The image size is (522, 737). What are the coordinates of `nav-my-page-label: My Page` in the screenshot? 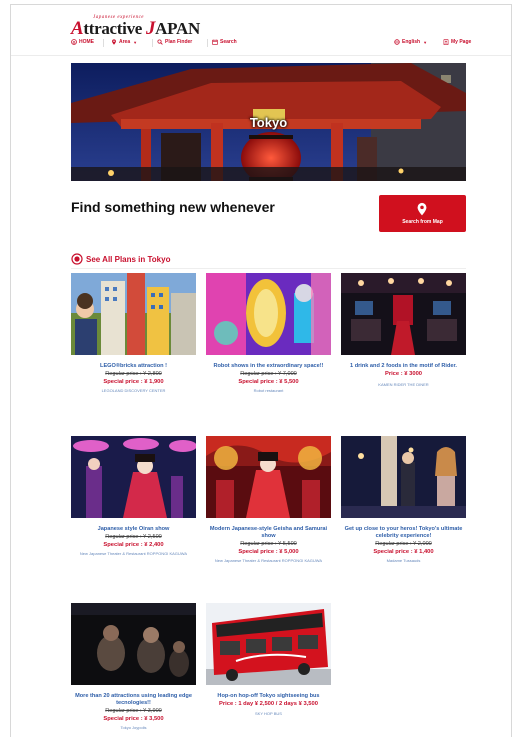 It's located at (461, 42).